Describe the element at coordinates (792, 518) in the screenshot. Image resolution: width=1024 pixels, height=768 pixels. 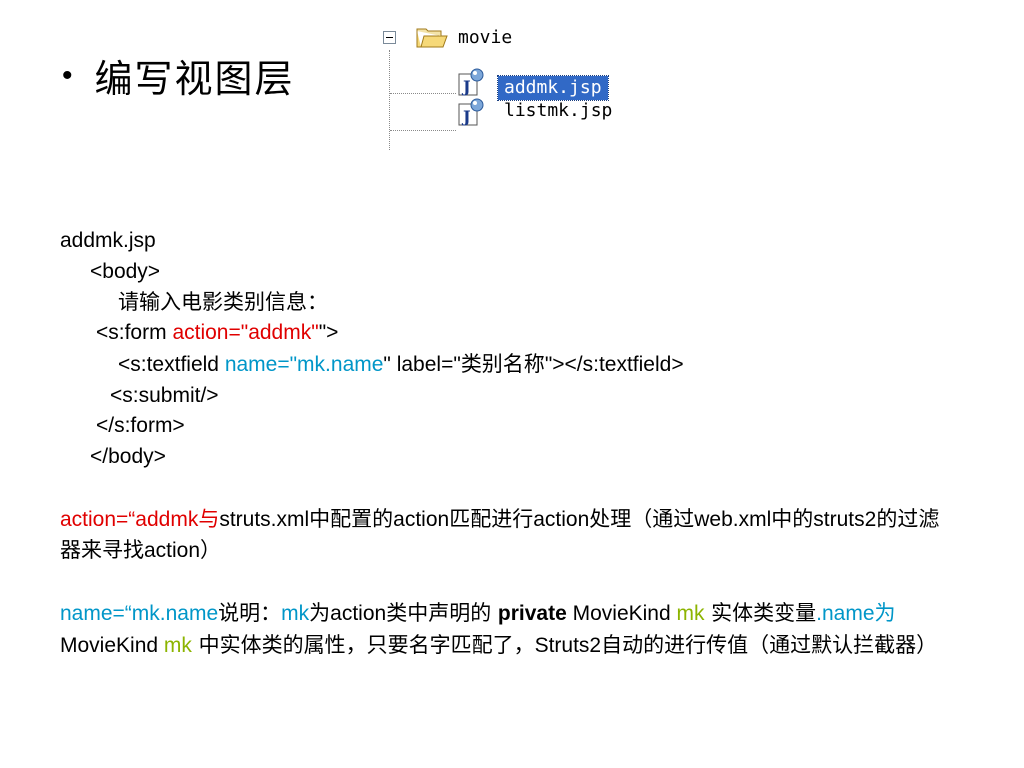
I see `note-text: 中的` at that location.